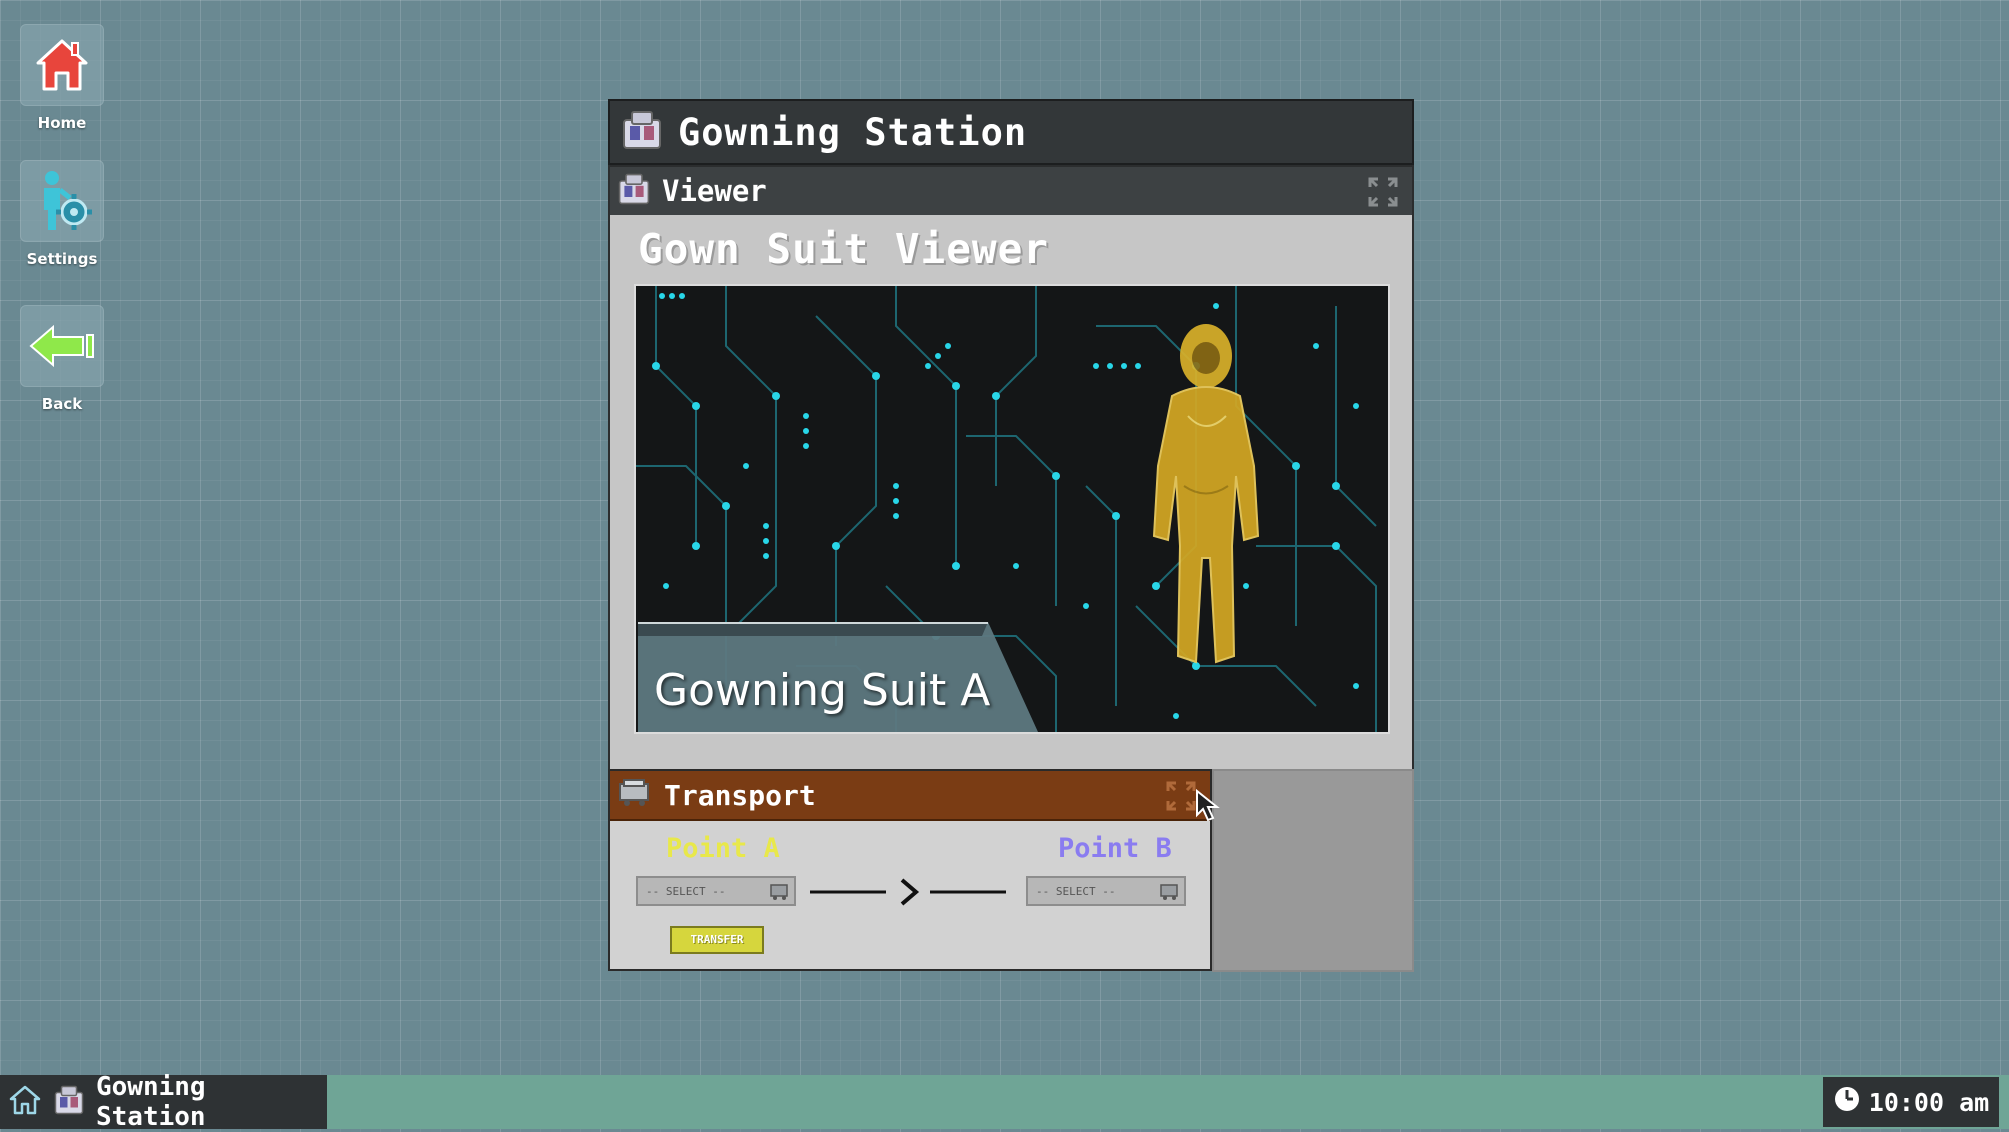 The height and width of the screenshot is (1132, 2009). Describe the element at coordinates (1115, 848) in the screenshot. I see `point-b-label: Point B` at that location.